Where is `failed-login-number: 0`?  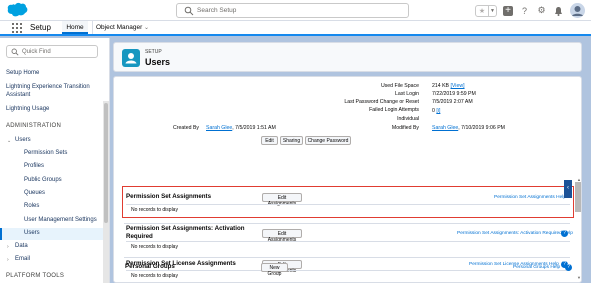 failed-login-number: 0 is located at coordinates (433, 111).